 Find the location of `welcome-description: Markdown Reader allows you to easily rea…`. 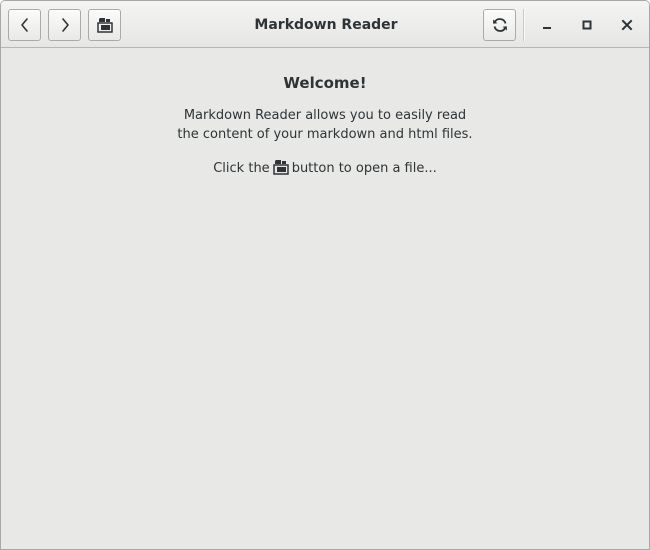

welcome-description: Markdown Reader allows you to easily rea… is located at coordinates (325, 125).